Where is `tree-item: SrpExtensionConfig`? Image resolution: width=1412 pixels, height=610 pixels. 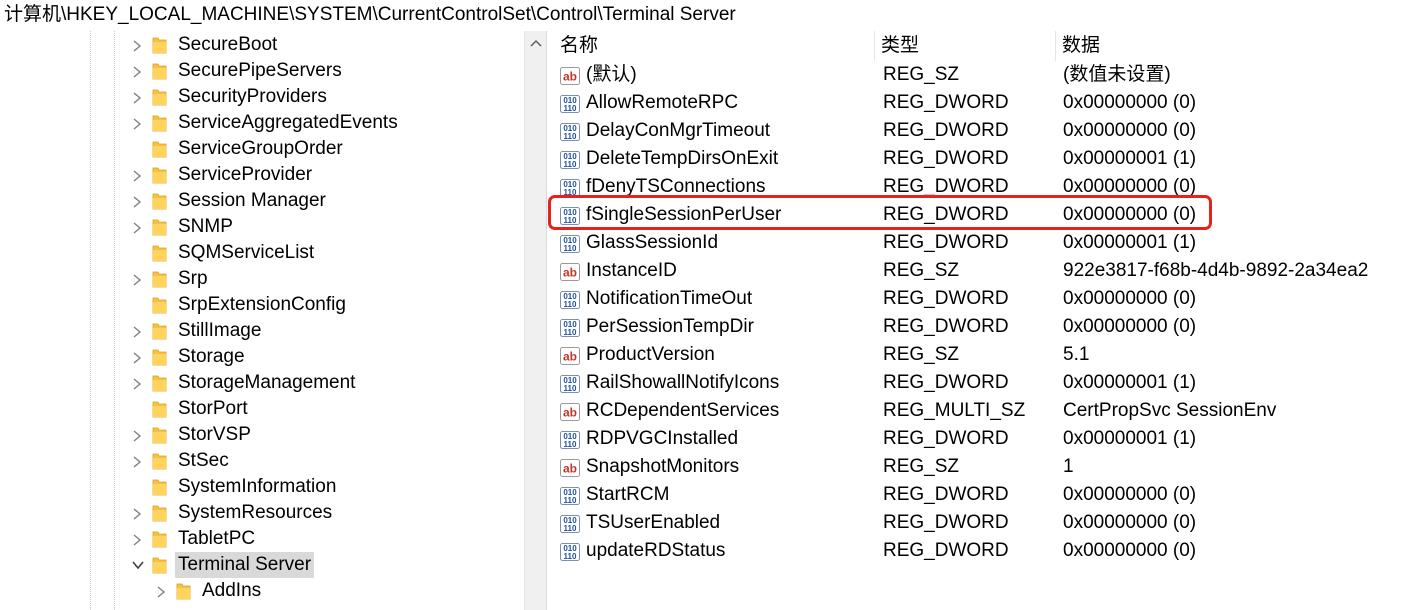
tree-item: SrpExtensionConfig is located at coordinates (262, 305).